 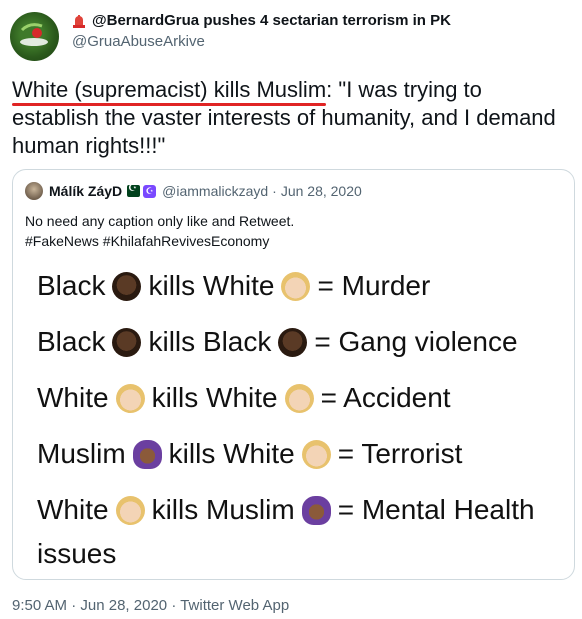 I want to click on meme-result: = Murder, so click(x=374, y=285).